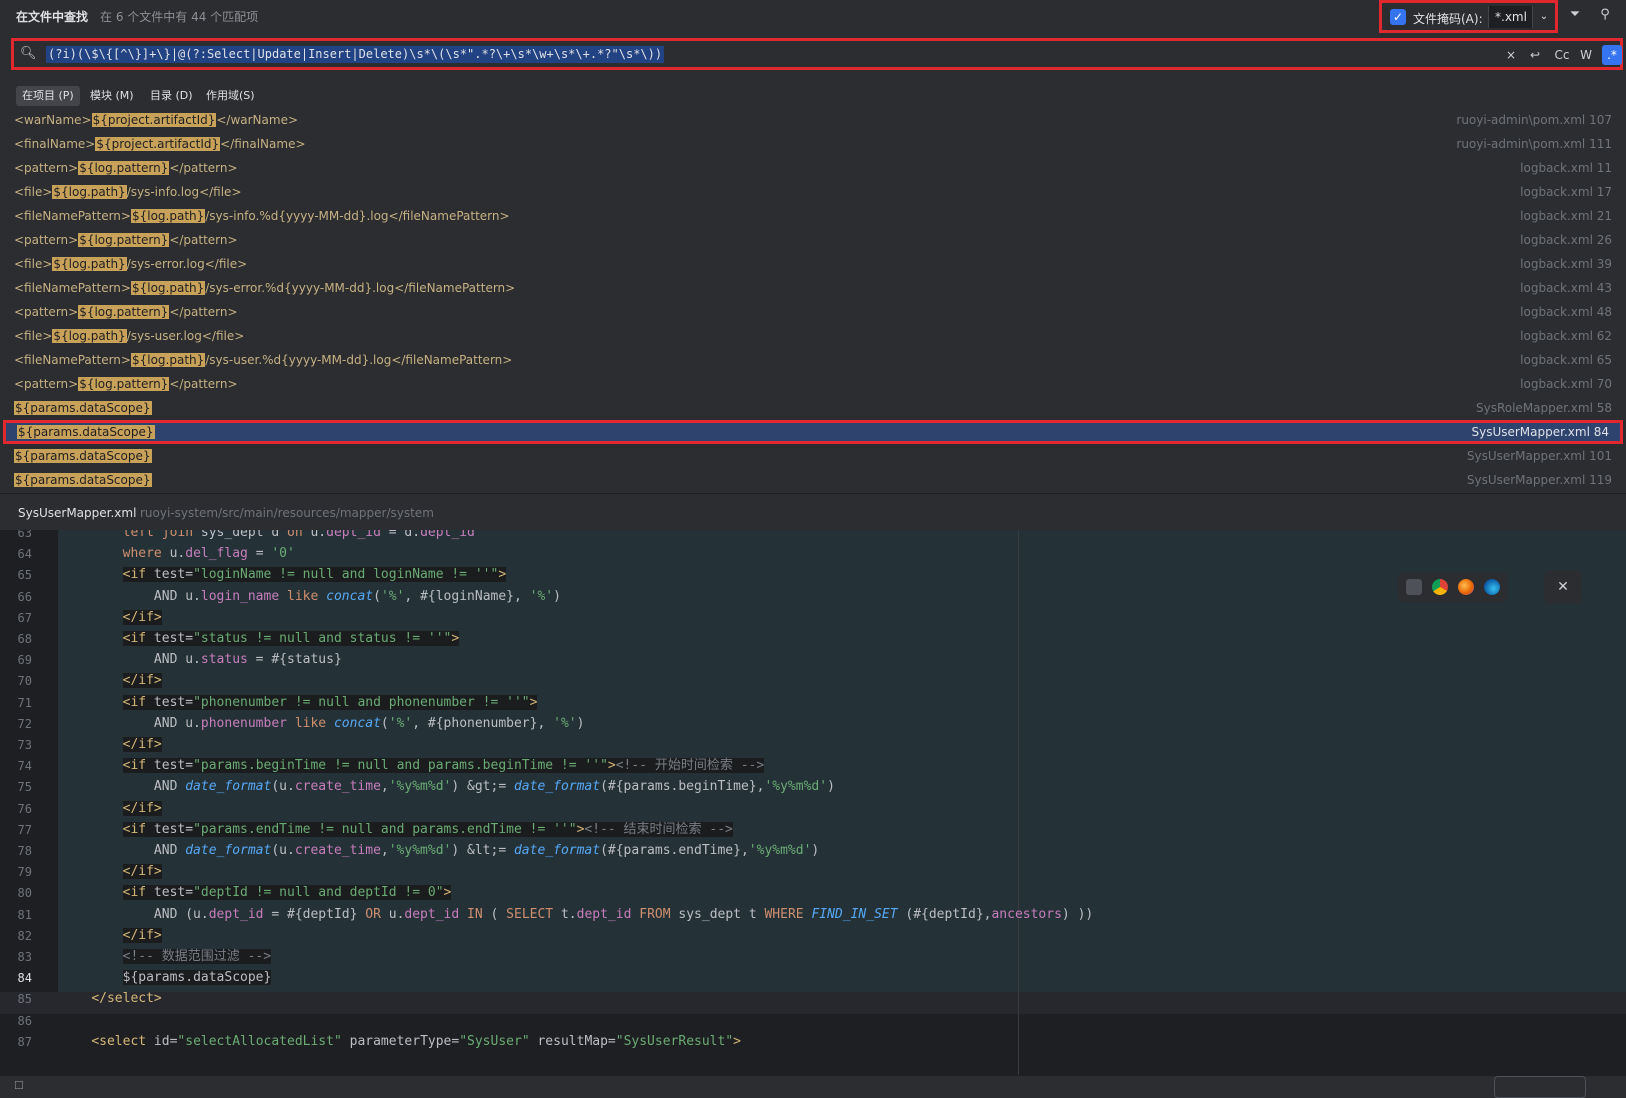 This screenshot has height=1098, width=1626. What do you see at coordinates (813, 957) in the screenshot?
I see `code-line: 83 <!-- 数据范围过滤 -->` at bounding box center [813, 957].